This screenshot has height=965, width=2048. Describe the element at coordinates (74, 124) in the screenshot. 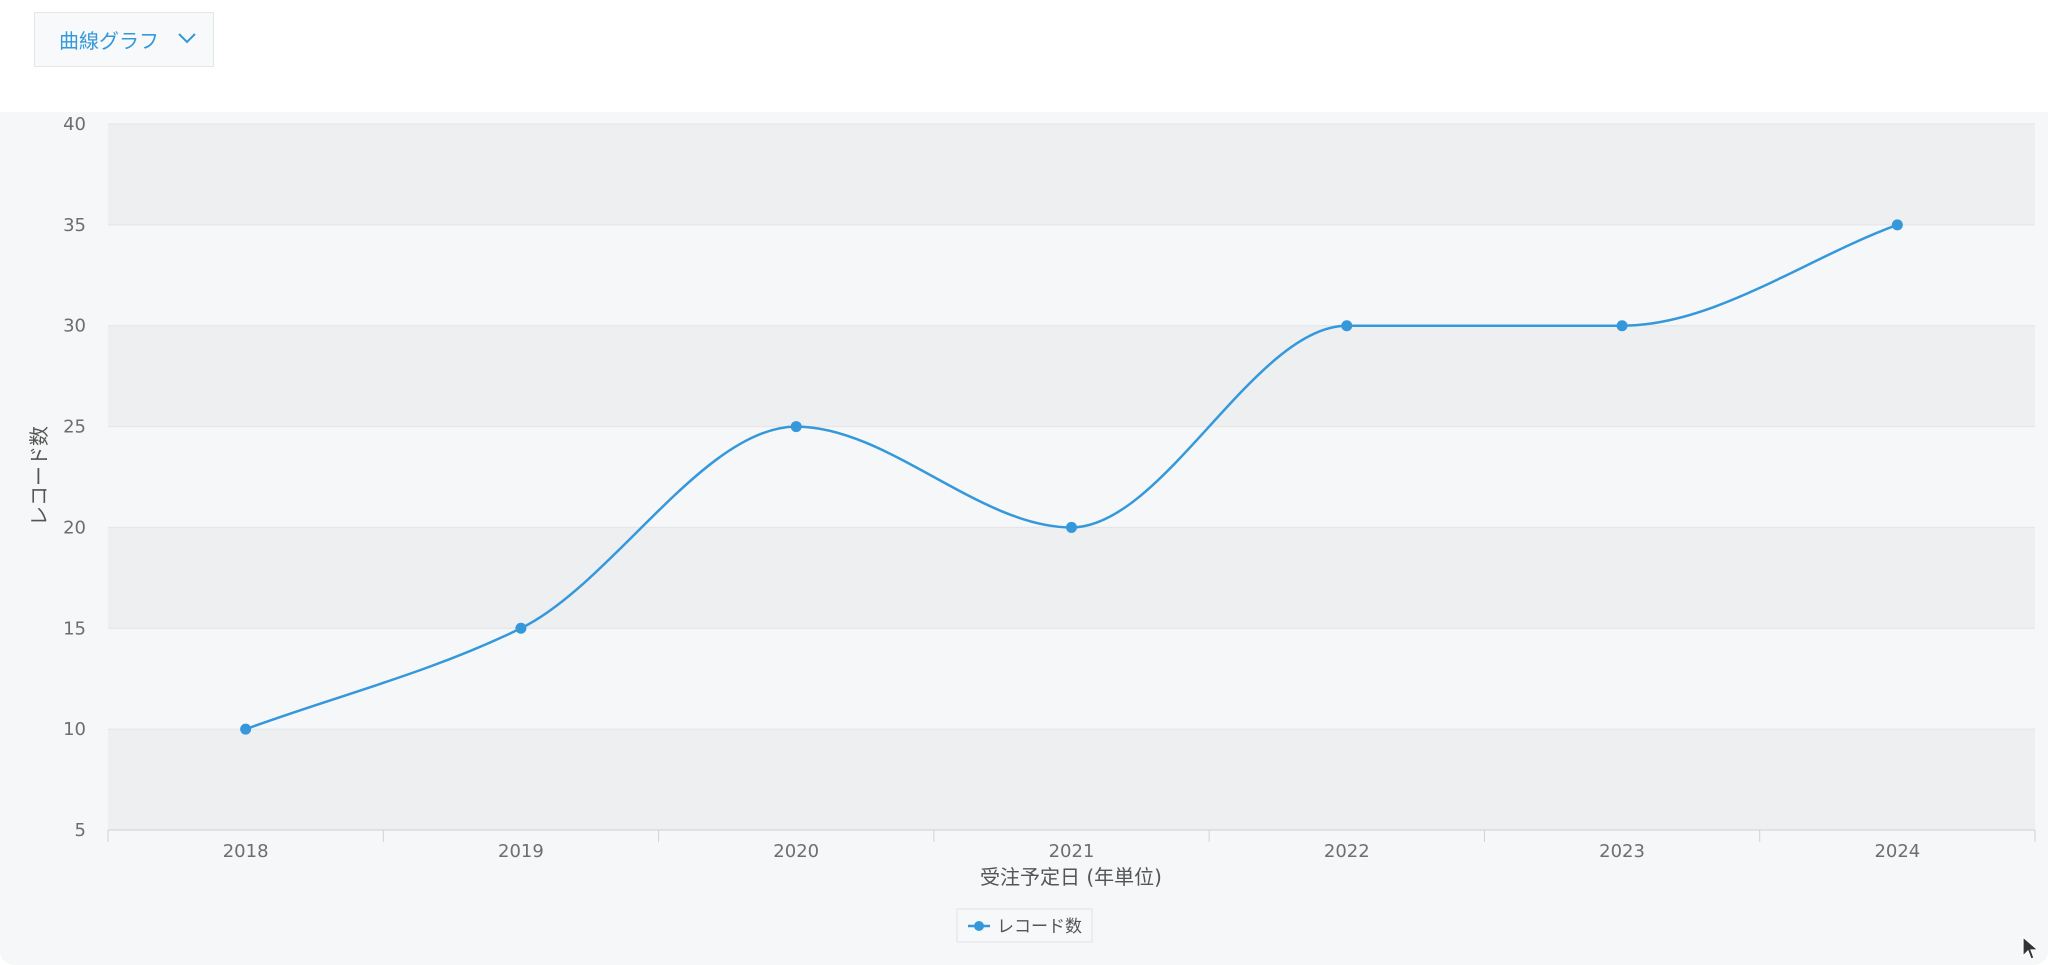

I see `y-tick-label: 40` at that location.